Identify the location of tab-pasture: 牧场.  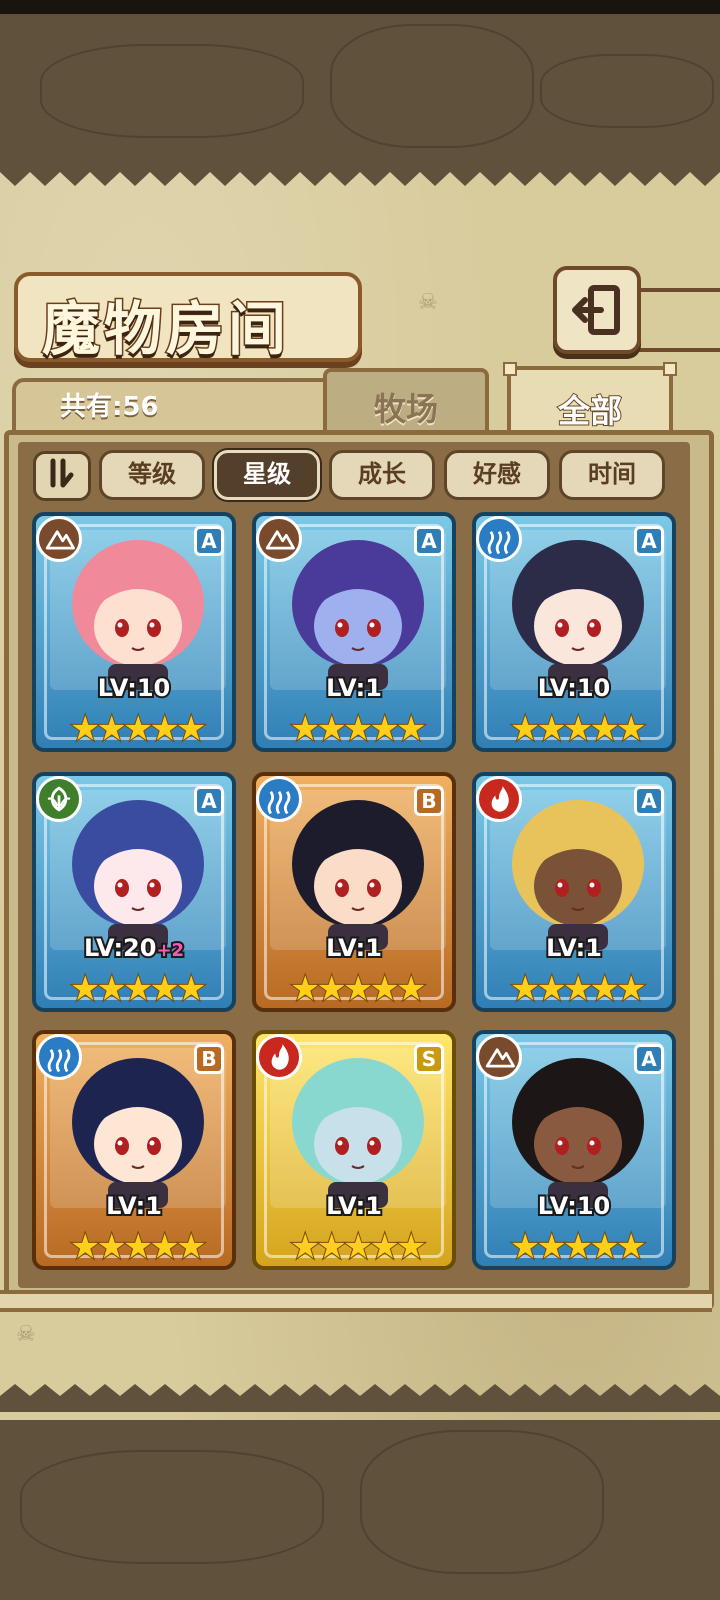
(406, 403).